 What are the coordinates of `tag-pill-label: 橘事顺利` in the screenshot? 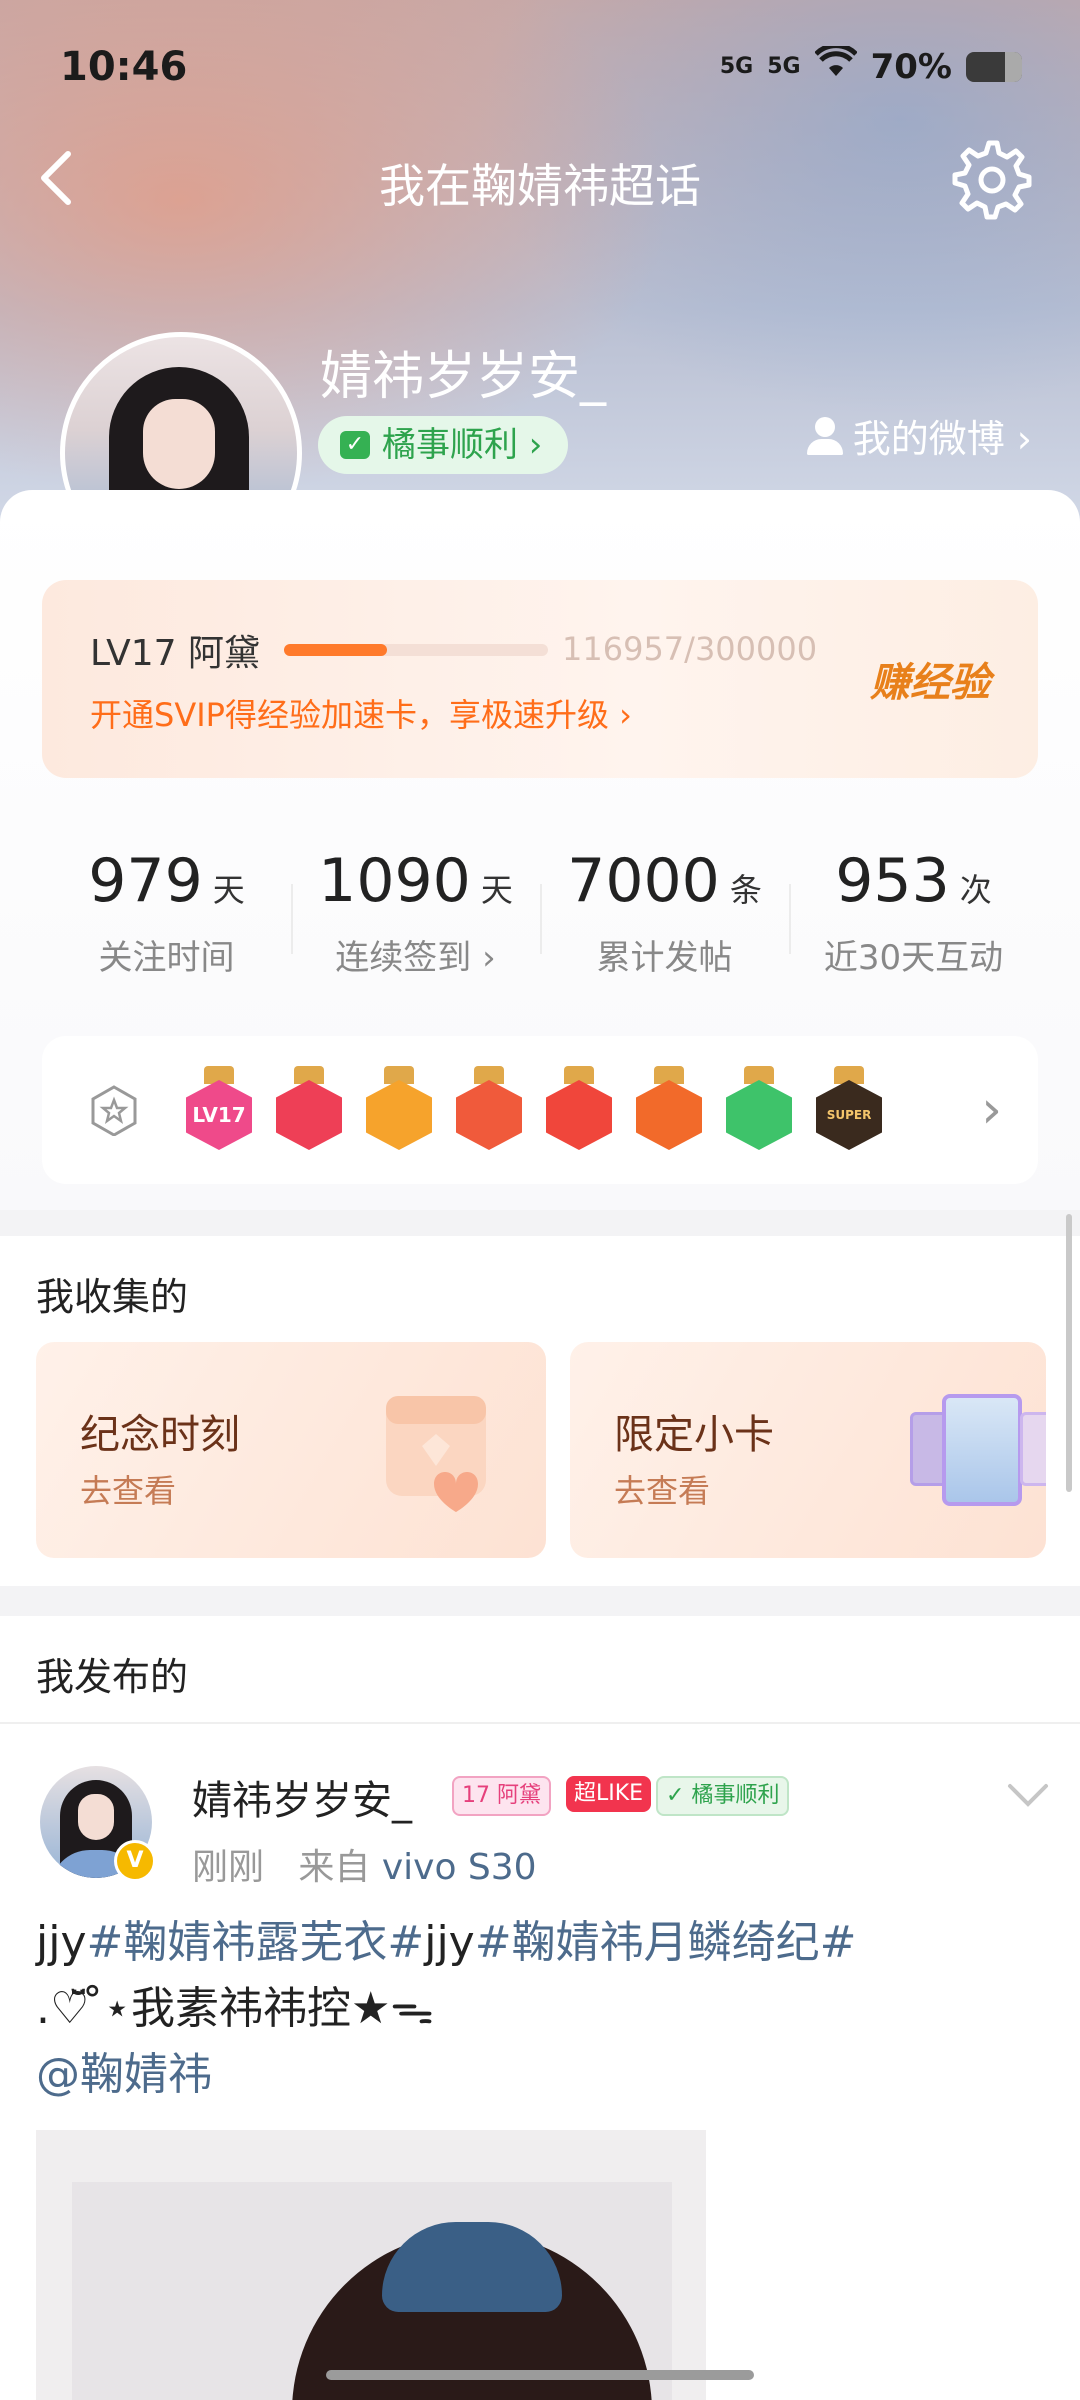 It's located at (735, 1795).